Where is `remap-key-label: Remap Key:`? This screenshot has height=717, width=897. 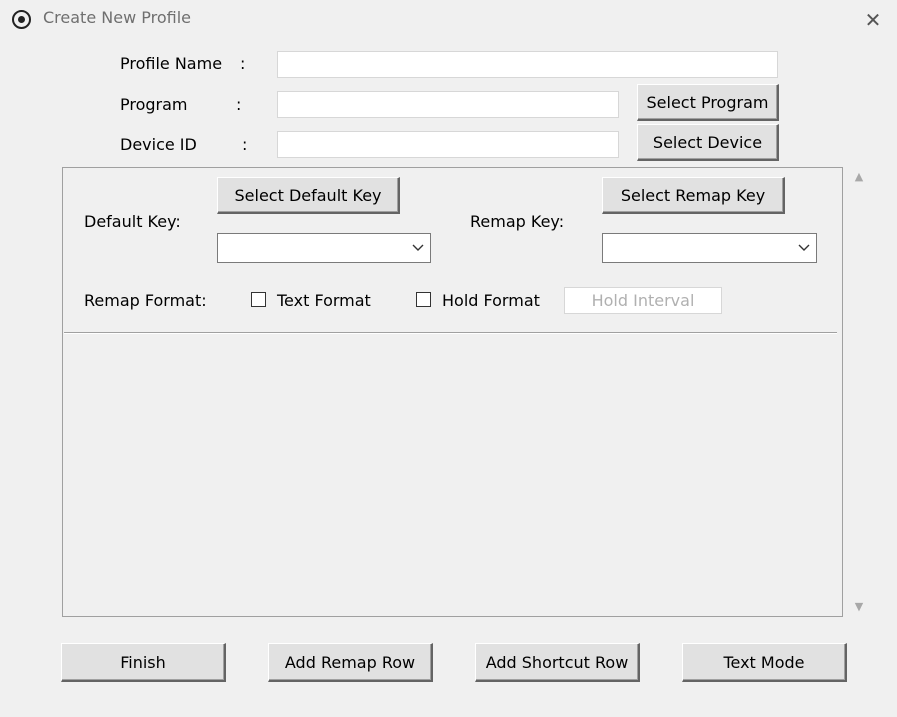 remap-key-label: Remap Key: is located at coordinates (517, 221).